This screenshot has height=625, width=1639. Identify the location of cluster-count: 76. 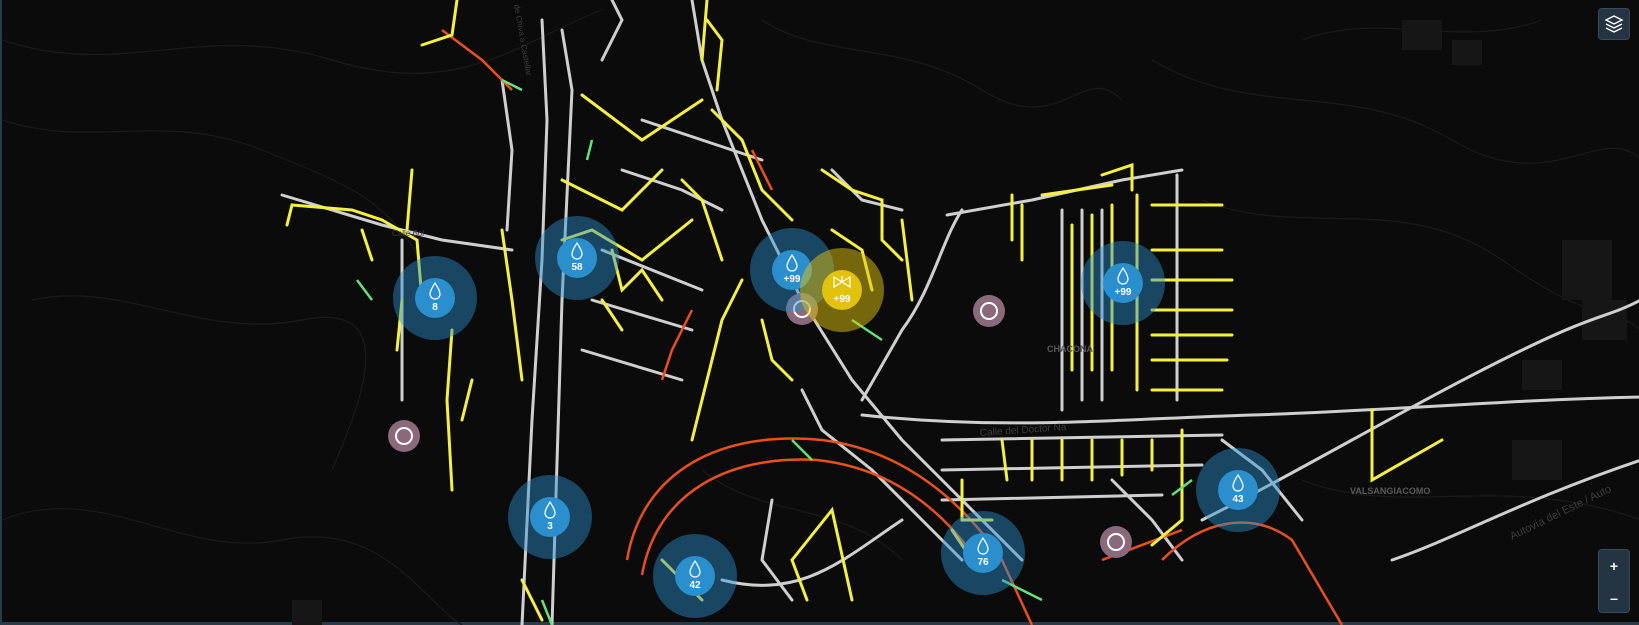
(983, 562).